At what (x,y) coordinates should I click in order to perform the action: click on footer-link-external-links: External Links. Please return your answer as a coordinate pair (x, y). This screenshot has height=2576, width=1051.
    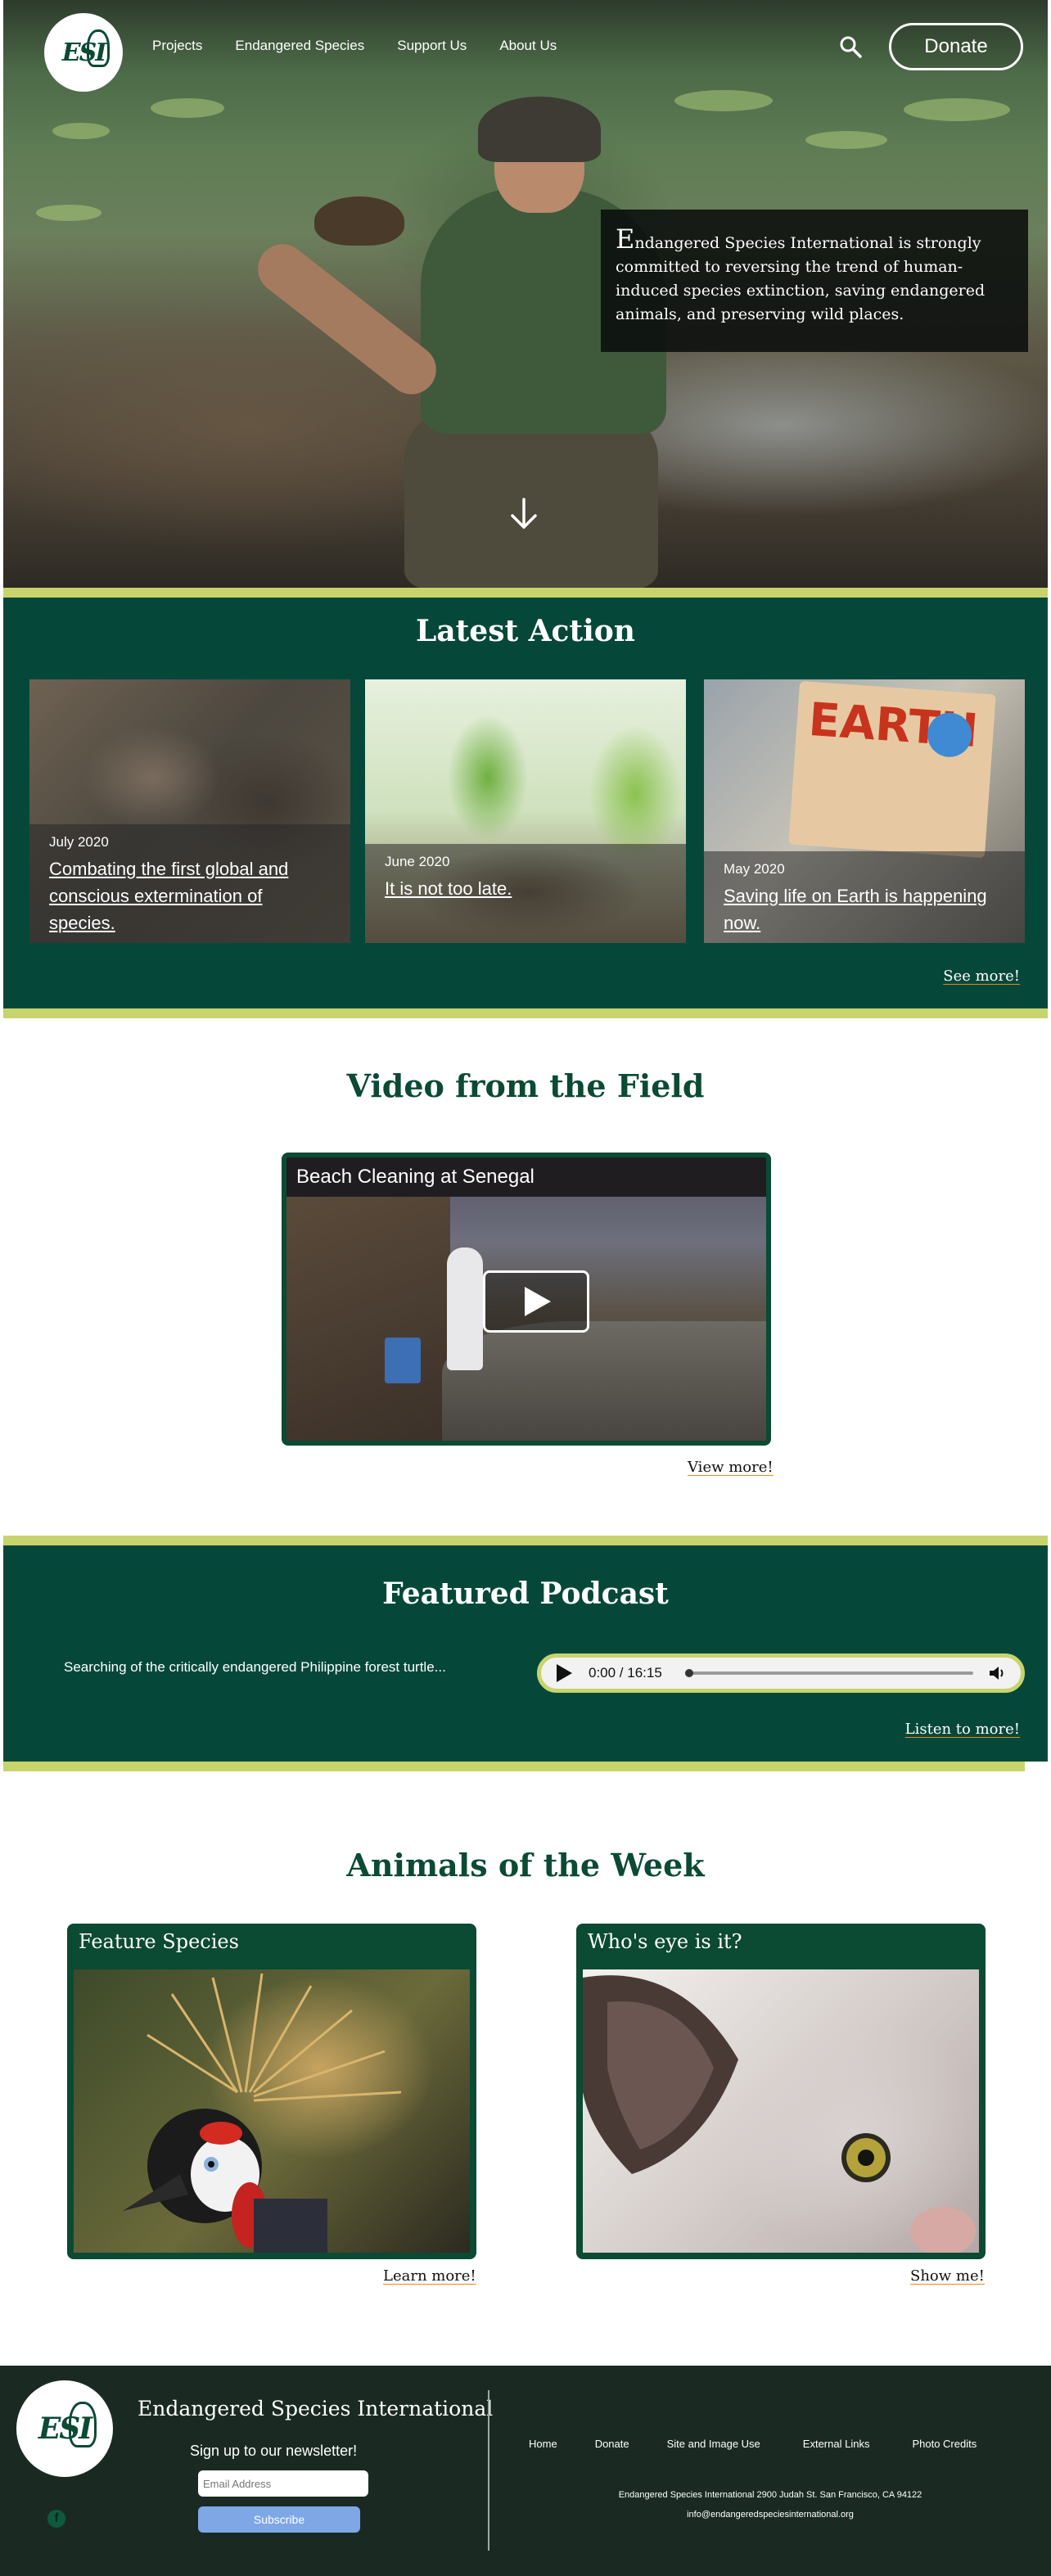
    Looking at the image, I should click on (836, 2444).